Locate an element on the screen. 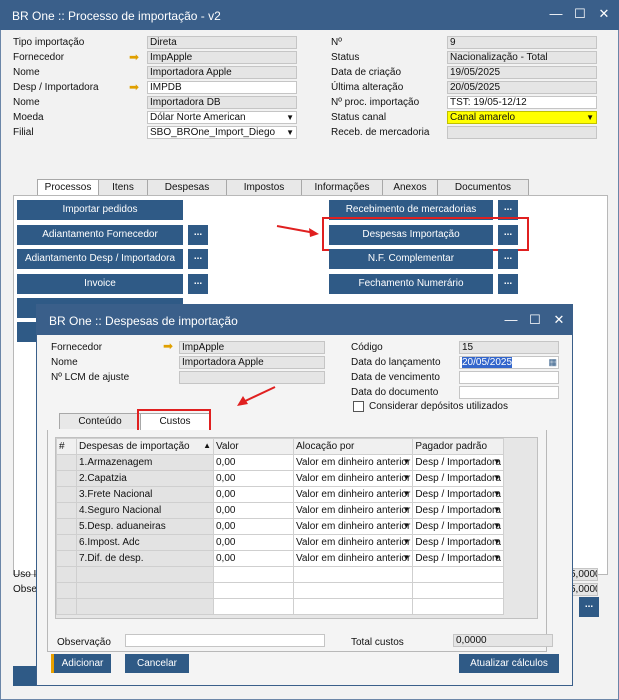 The width and height of the screenshot is (619, 700). nf-complementar-button: N.F. Complementar is located at coordinates (411, 259).